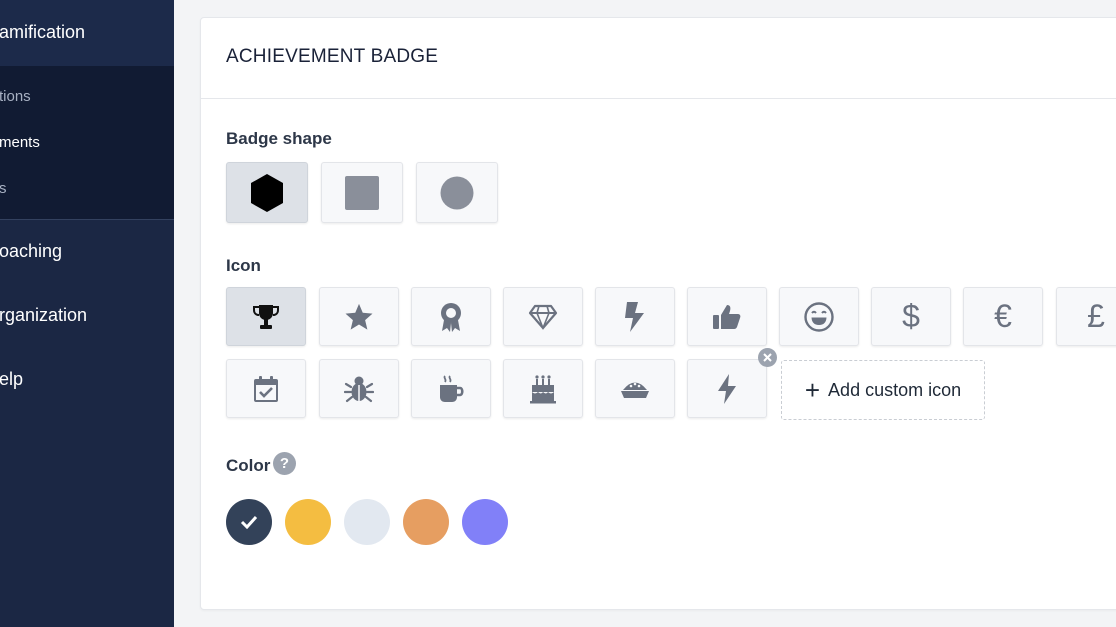 The image size is (1116, 627). Describe the element at coordinates (284, 463) in the screenshot. I see `help-icon: ?` at that location.